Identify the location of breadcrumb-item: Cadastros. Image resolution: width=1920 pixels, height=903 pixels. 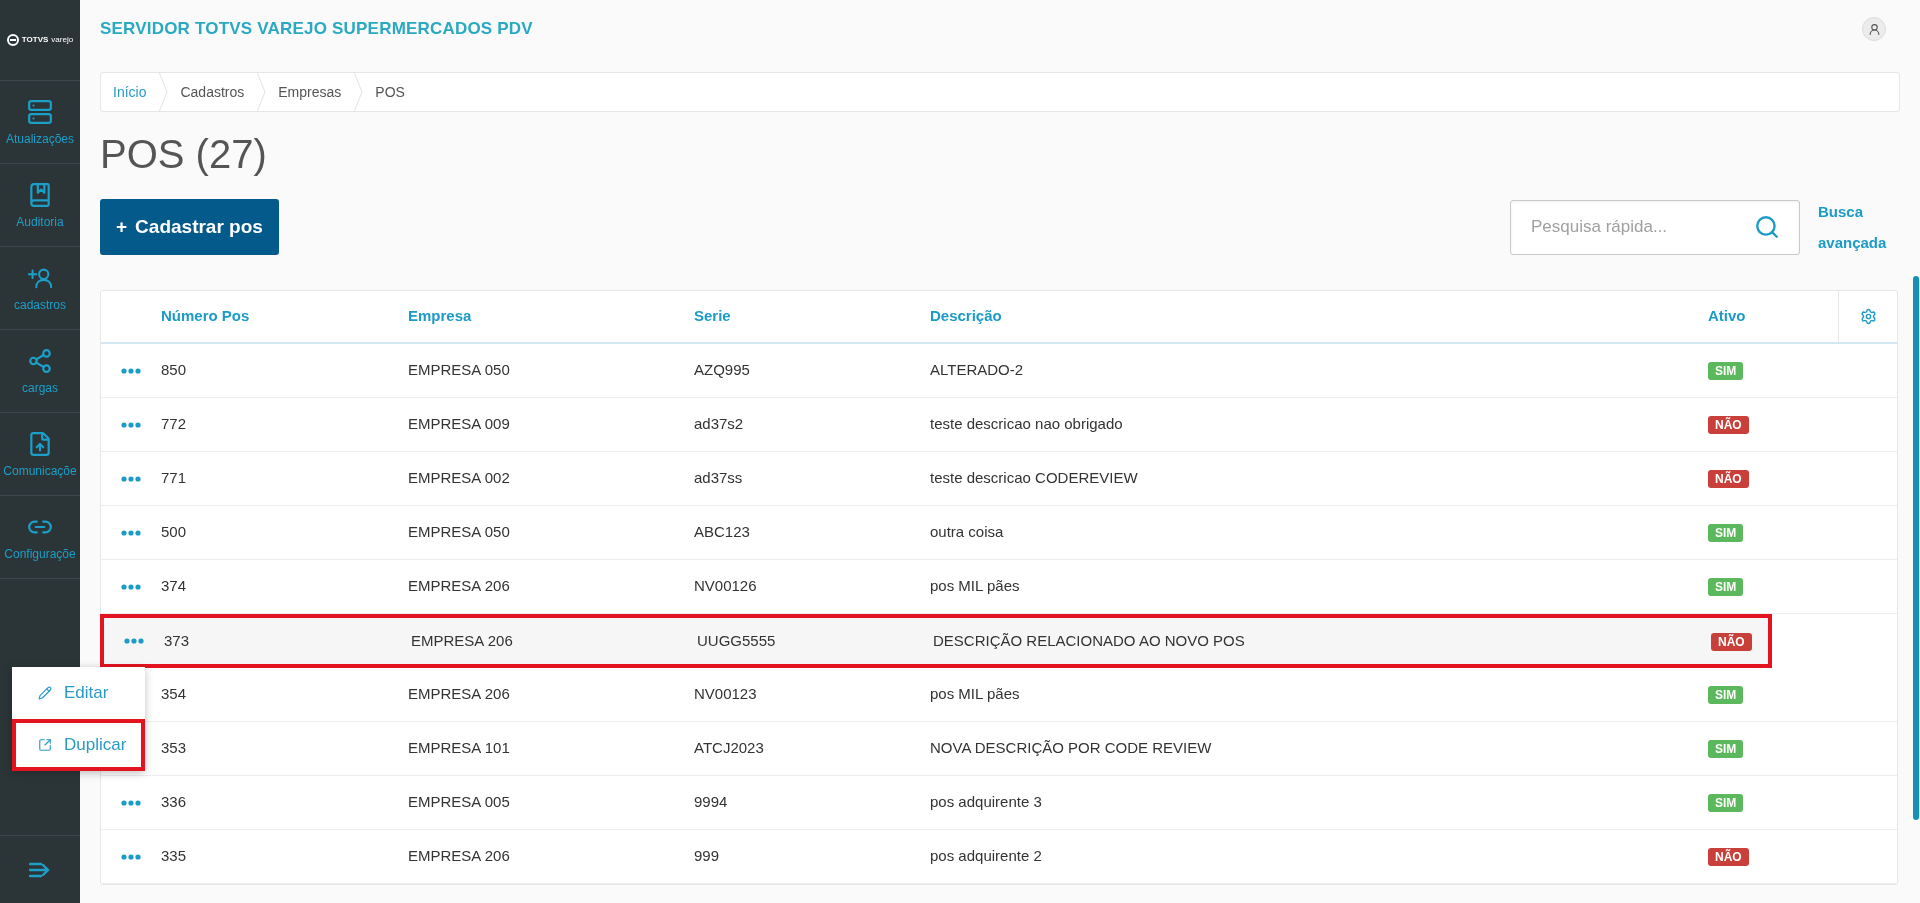
(212, 92).